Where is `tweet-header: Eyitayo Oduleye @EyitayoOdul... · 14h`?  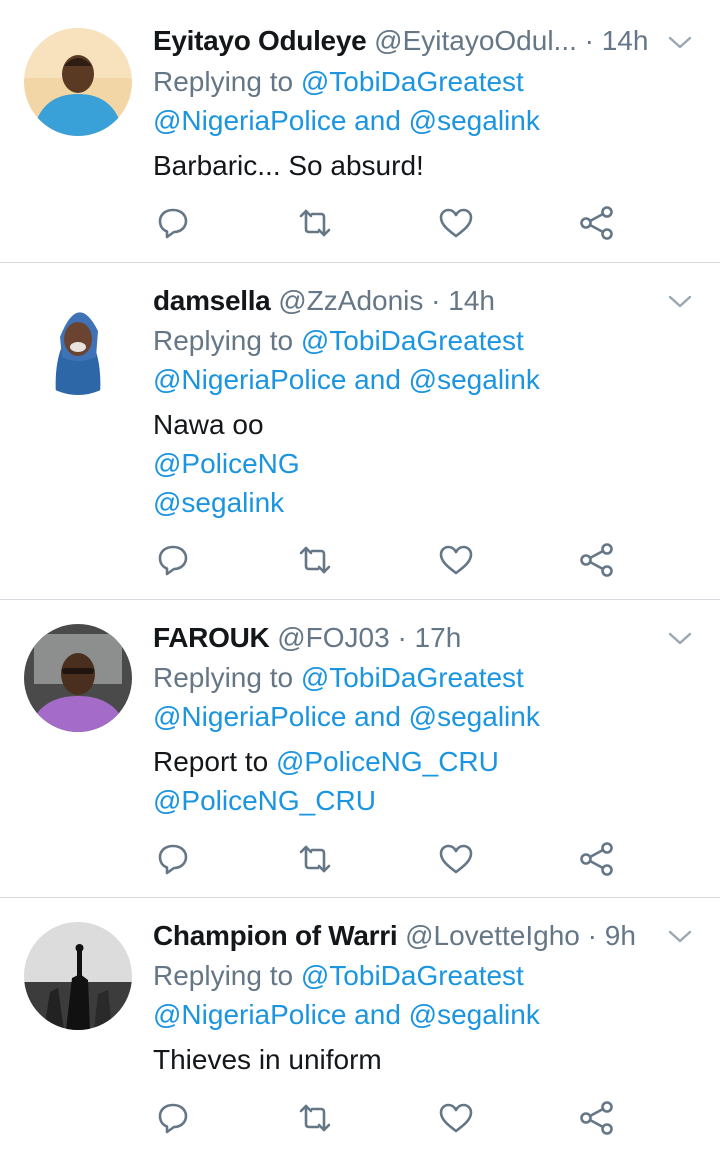
tweet-header: Eyitayo Oduleye @EyitayoOdul... · 14h is located at coordinates (426, 41).